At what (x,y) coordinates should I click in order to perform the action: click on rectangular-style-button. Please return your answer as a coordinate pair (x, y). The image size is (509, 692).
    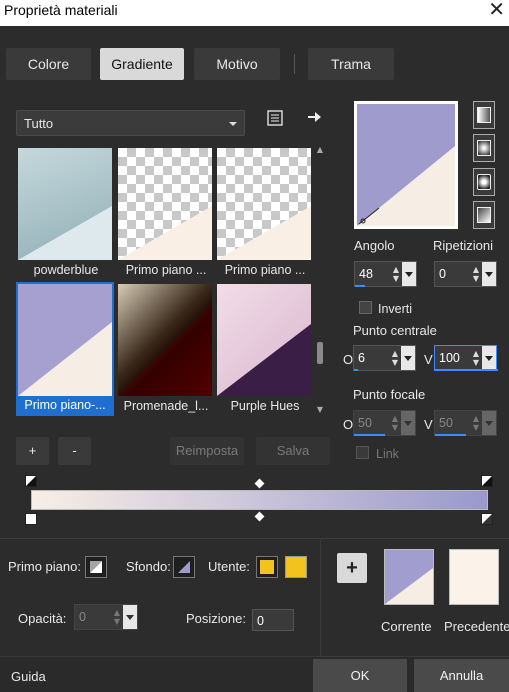
    Looking at the image, I should click on (484, 148).